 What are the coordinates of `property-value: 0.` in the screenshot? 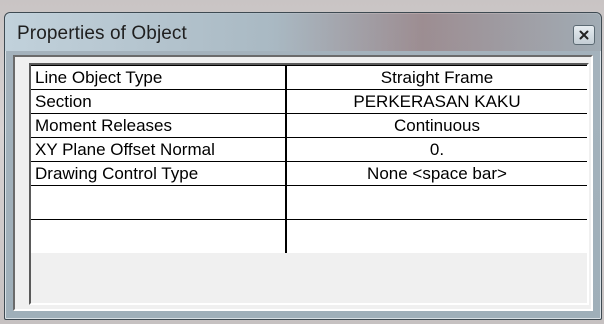 It's located at (436, 149).